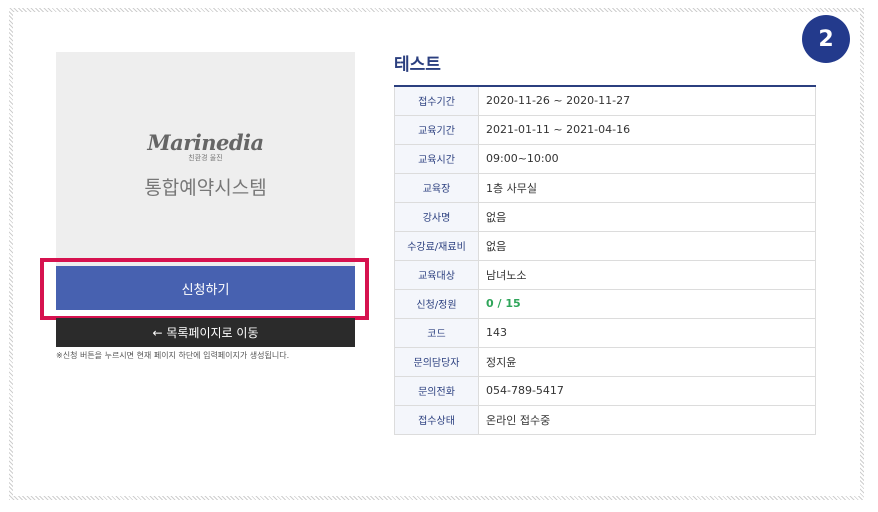  I want to click on table-row: 교육기간 2021-01-11 ~ 2021-04-16, so click(605, 129).